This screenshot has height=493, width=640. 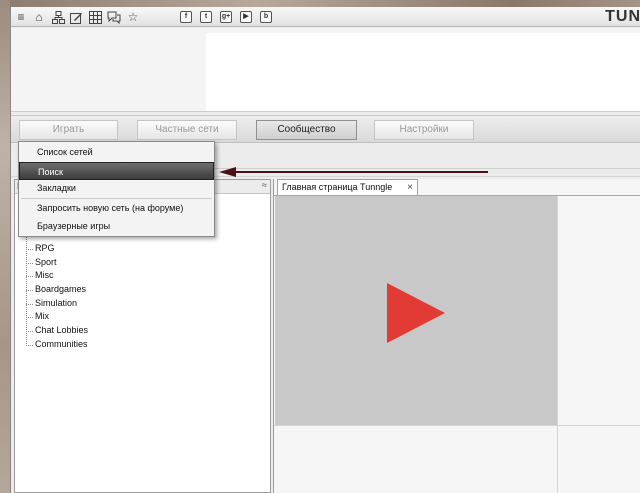 I want to click on tree-item-boardgames: Boardgames, so click(x=141, y=290).